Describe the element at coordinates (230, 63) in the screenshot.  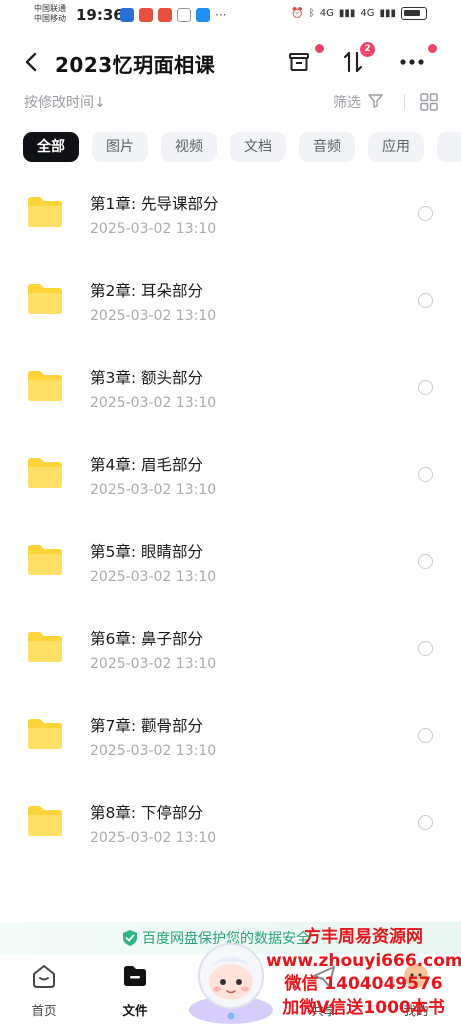
I see `header: 2023忆玥面相课 2` at that location.